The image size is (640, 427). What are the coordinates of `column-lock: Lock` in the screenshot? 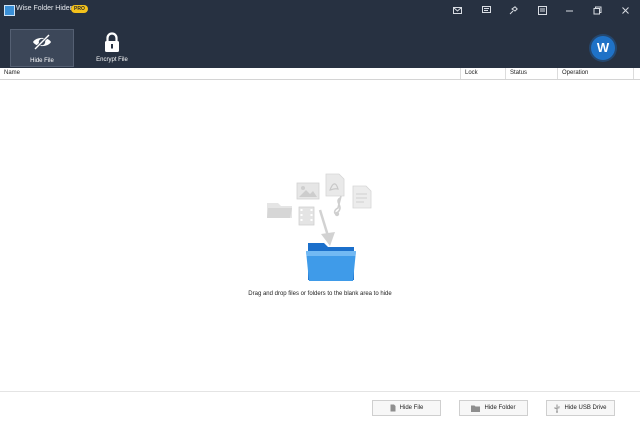 It's located at (483, 73).